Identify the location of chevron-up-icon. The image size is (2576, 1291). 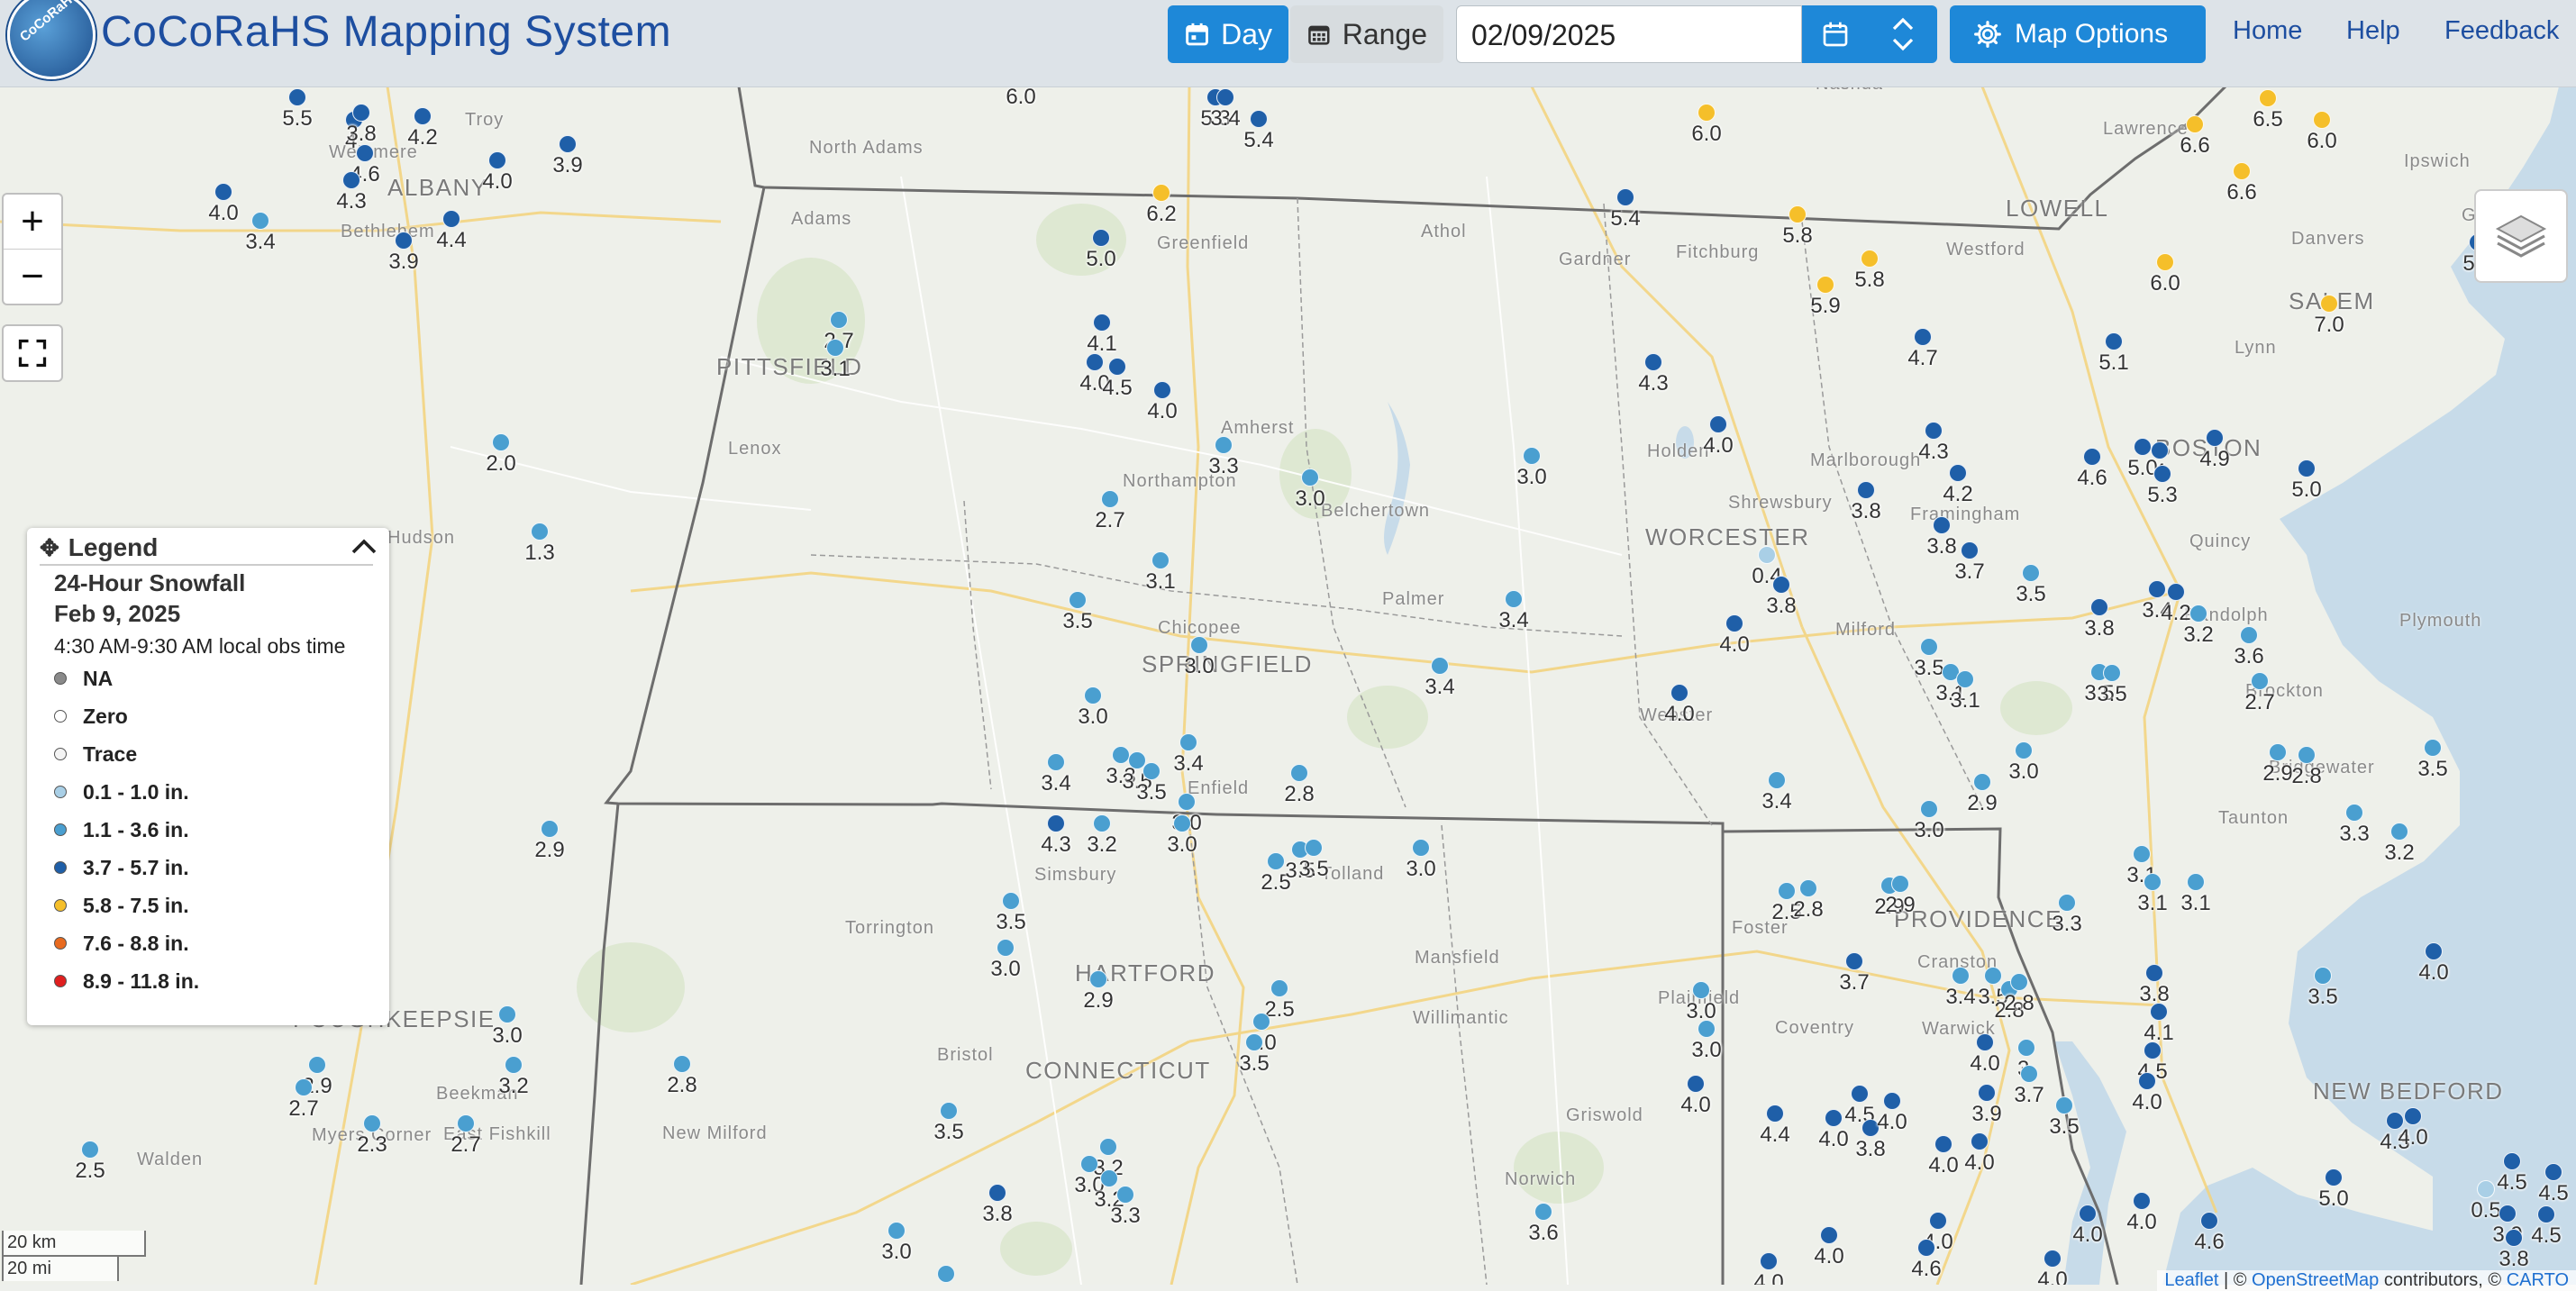
(364, 547).